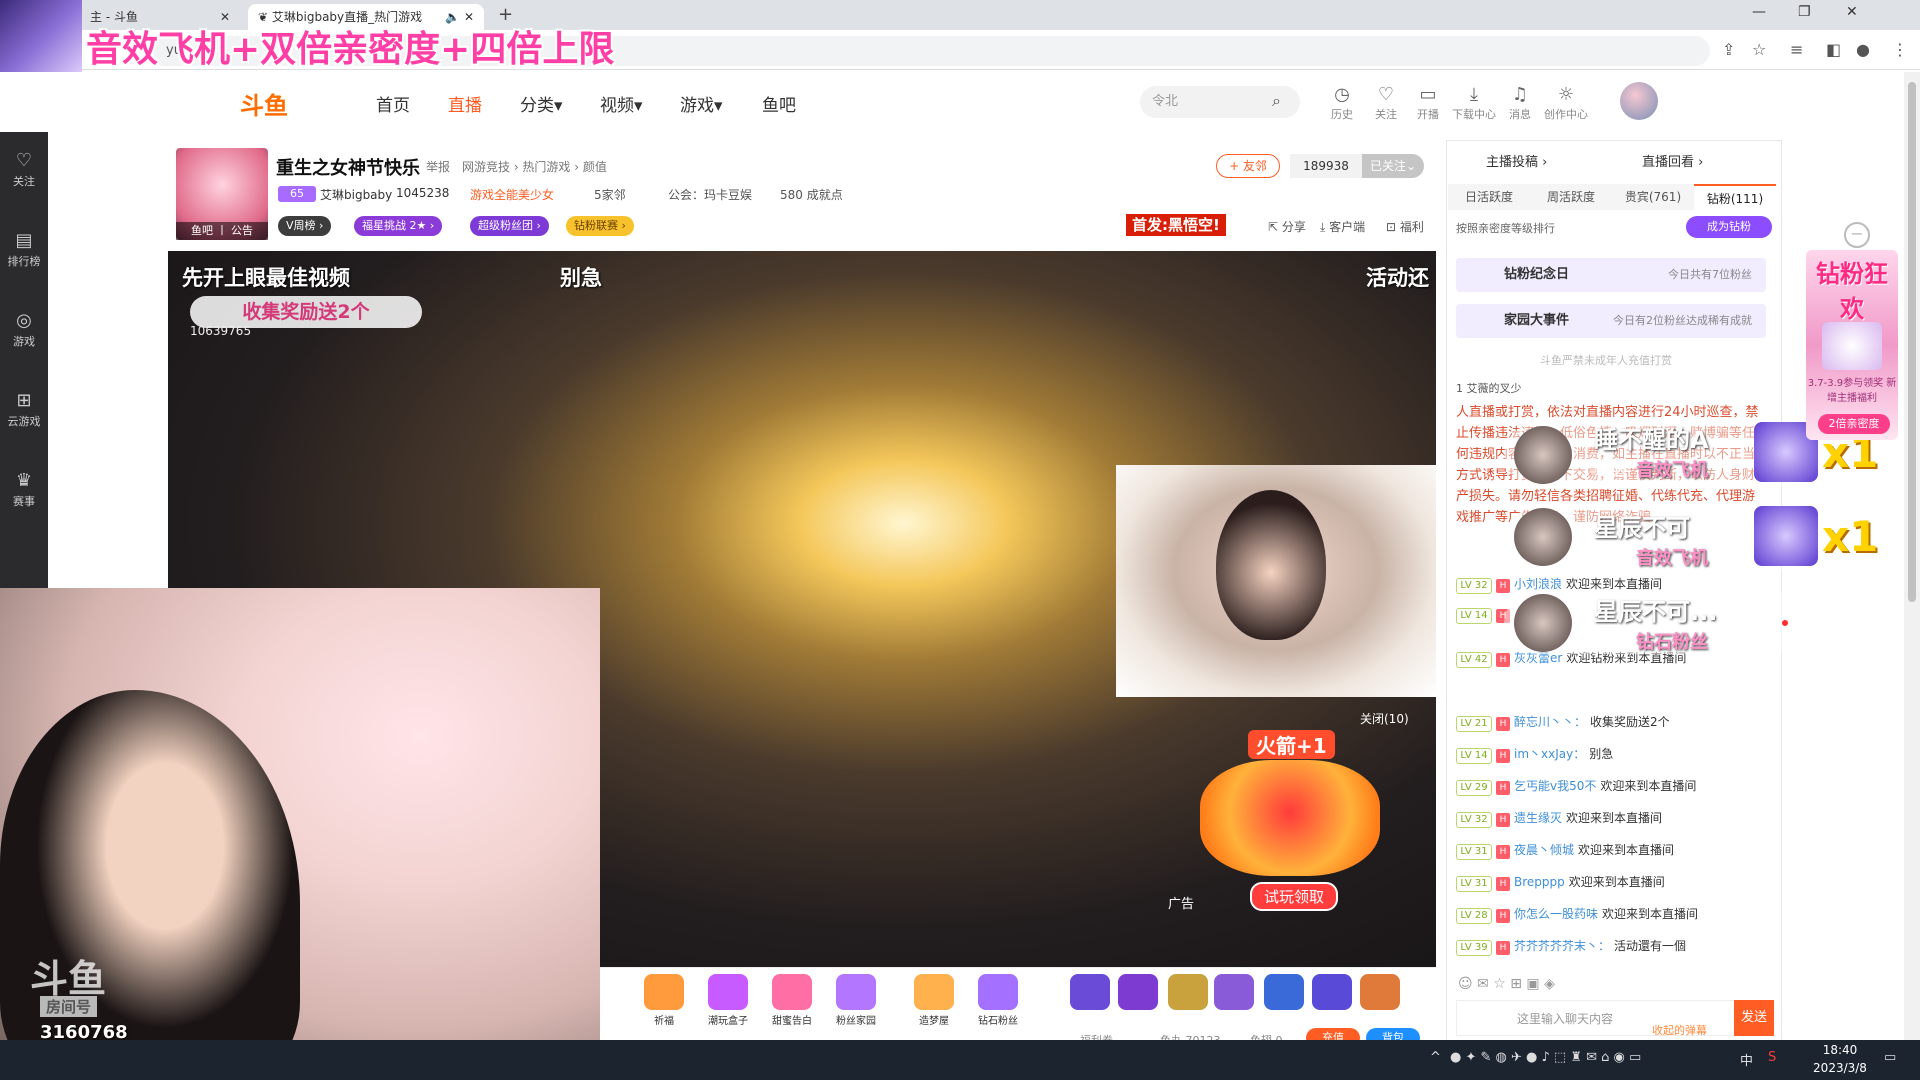 This screenshot has width=1920, height=1080. I want to click on share-button: ⇱ 分享, so click(1287, 226).